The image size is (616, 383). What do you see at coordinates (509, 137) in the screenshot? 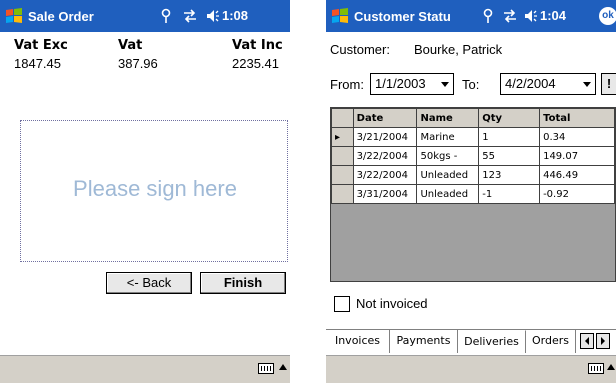
I see `cell-qty: 1` at bounding box center [509, 137].